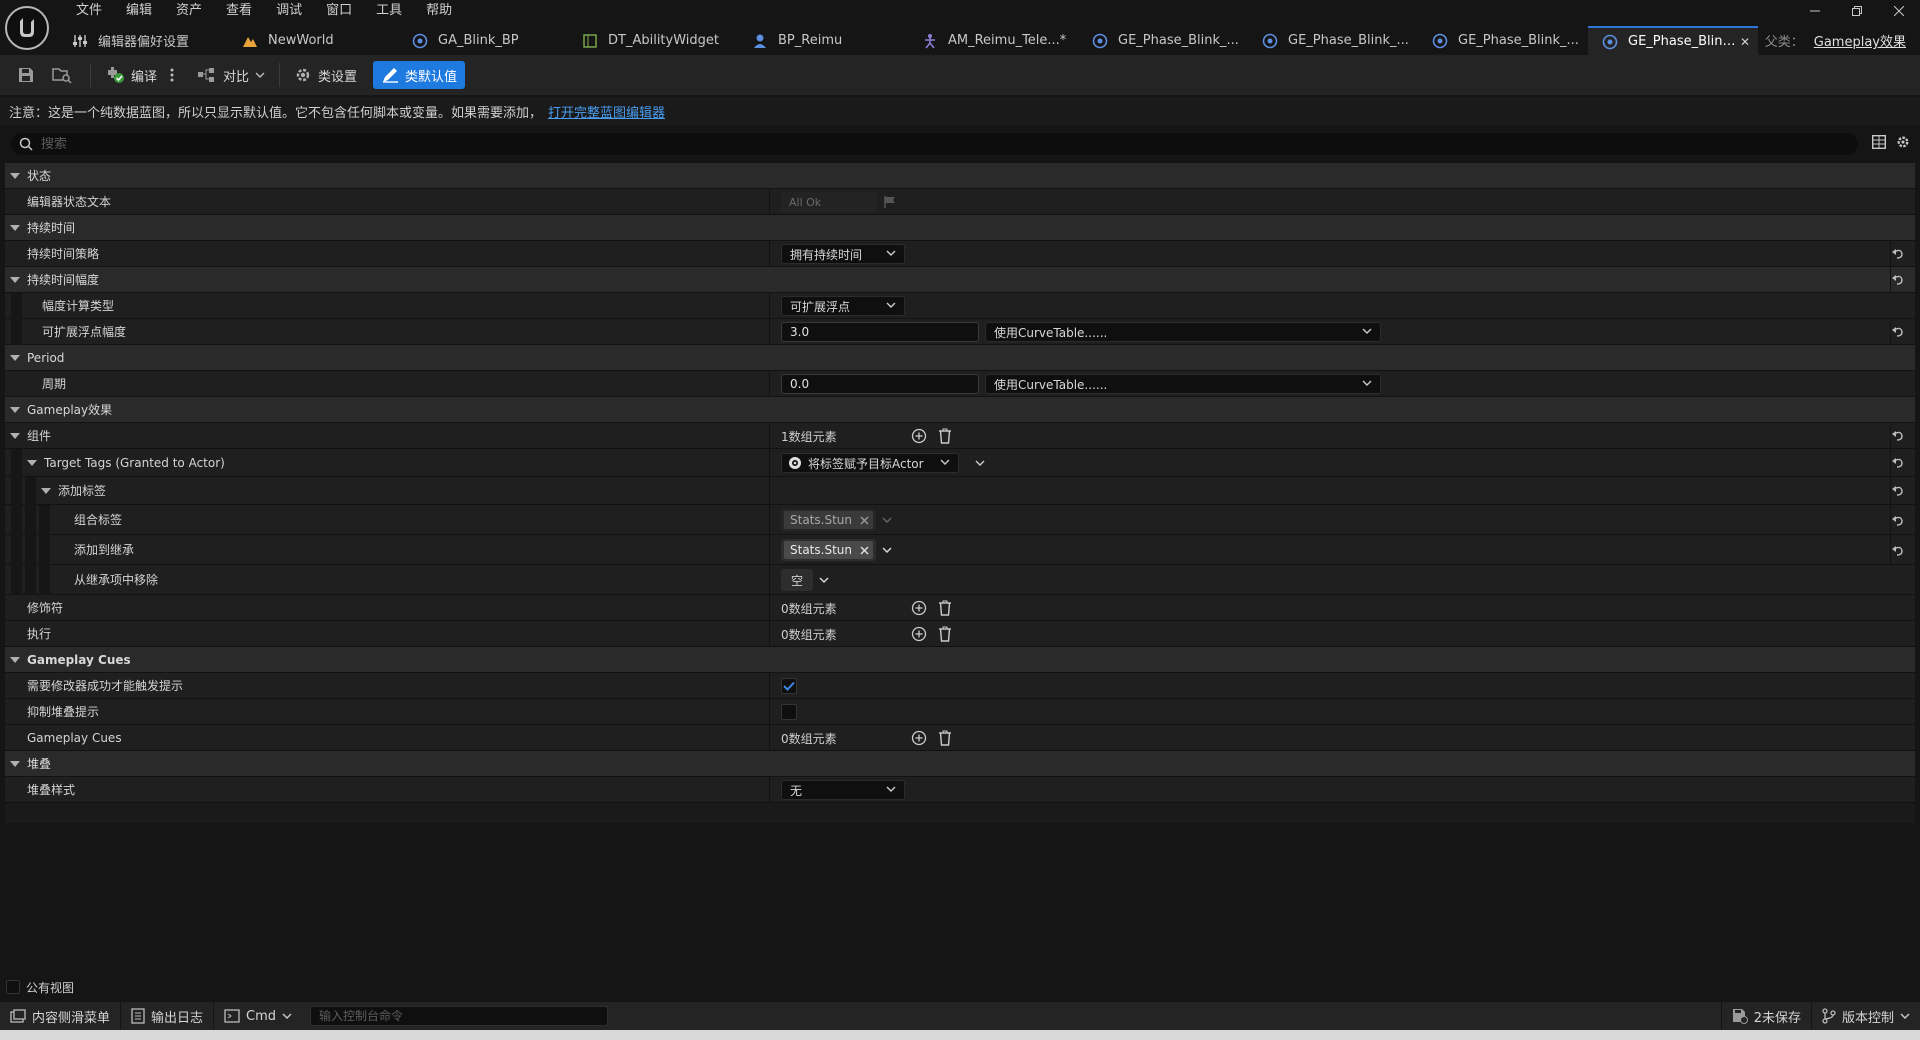 This screenshot has height=1040, width=1920. I want to click on save-icon, so click(26, 75).